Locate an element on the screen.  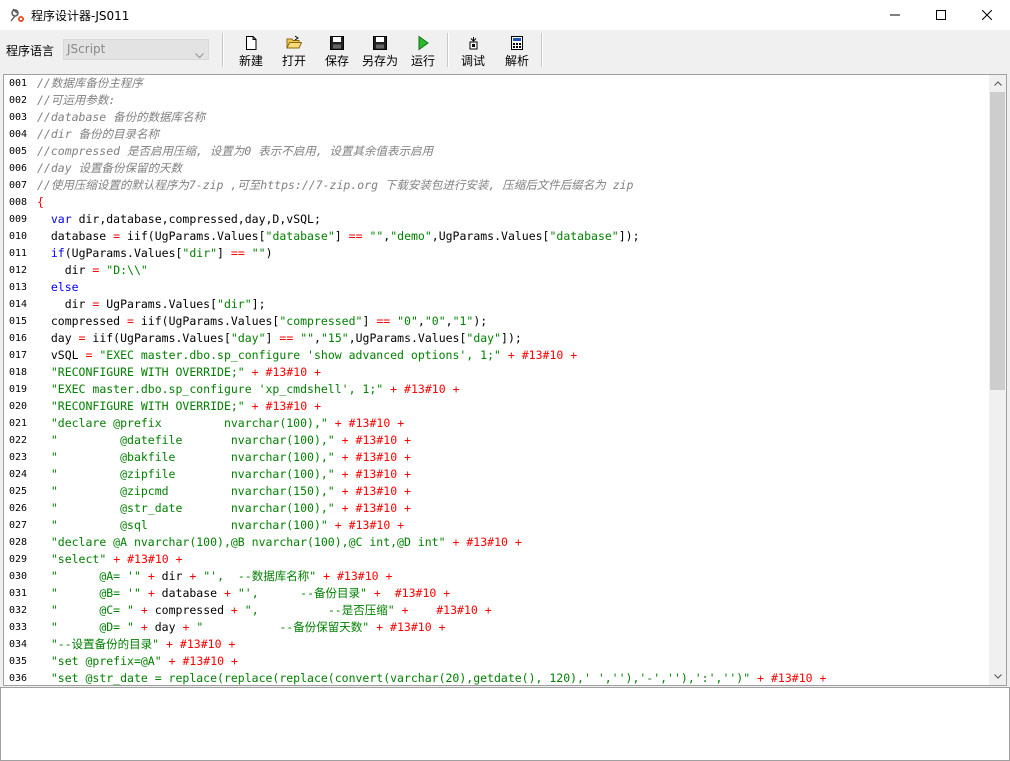
code-text: //database 备份的数据库名称 is located at coordinates (121, 117).